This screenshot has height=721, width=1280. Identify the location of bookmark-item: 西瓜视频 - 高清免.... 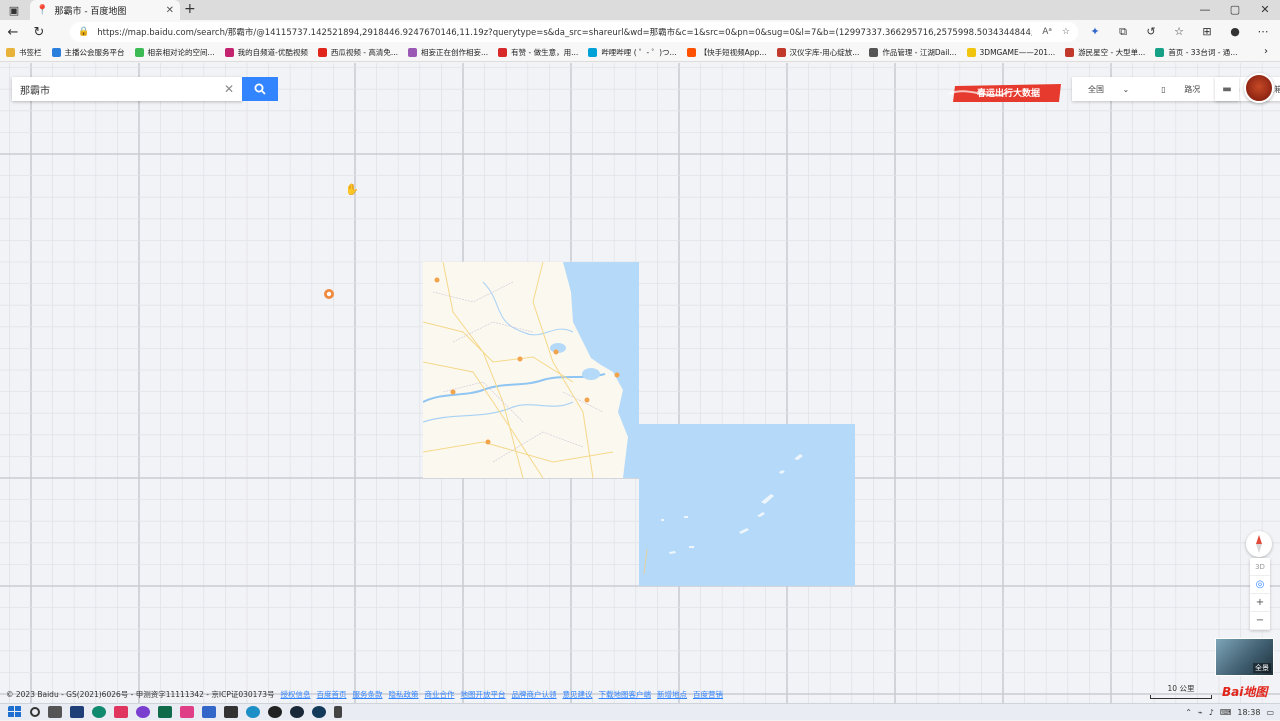
(357, 52).